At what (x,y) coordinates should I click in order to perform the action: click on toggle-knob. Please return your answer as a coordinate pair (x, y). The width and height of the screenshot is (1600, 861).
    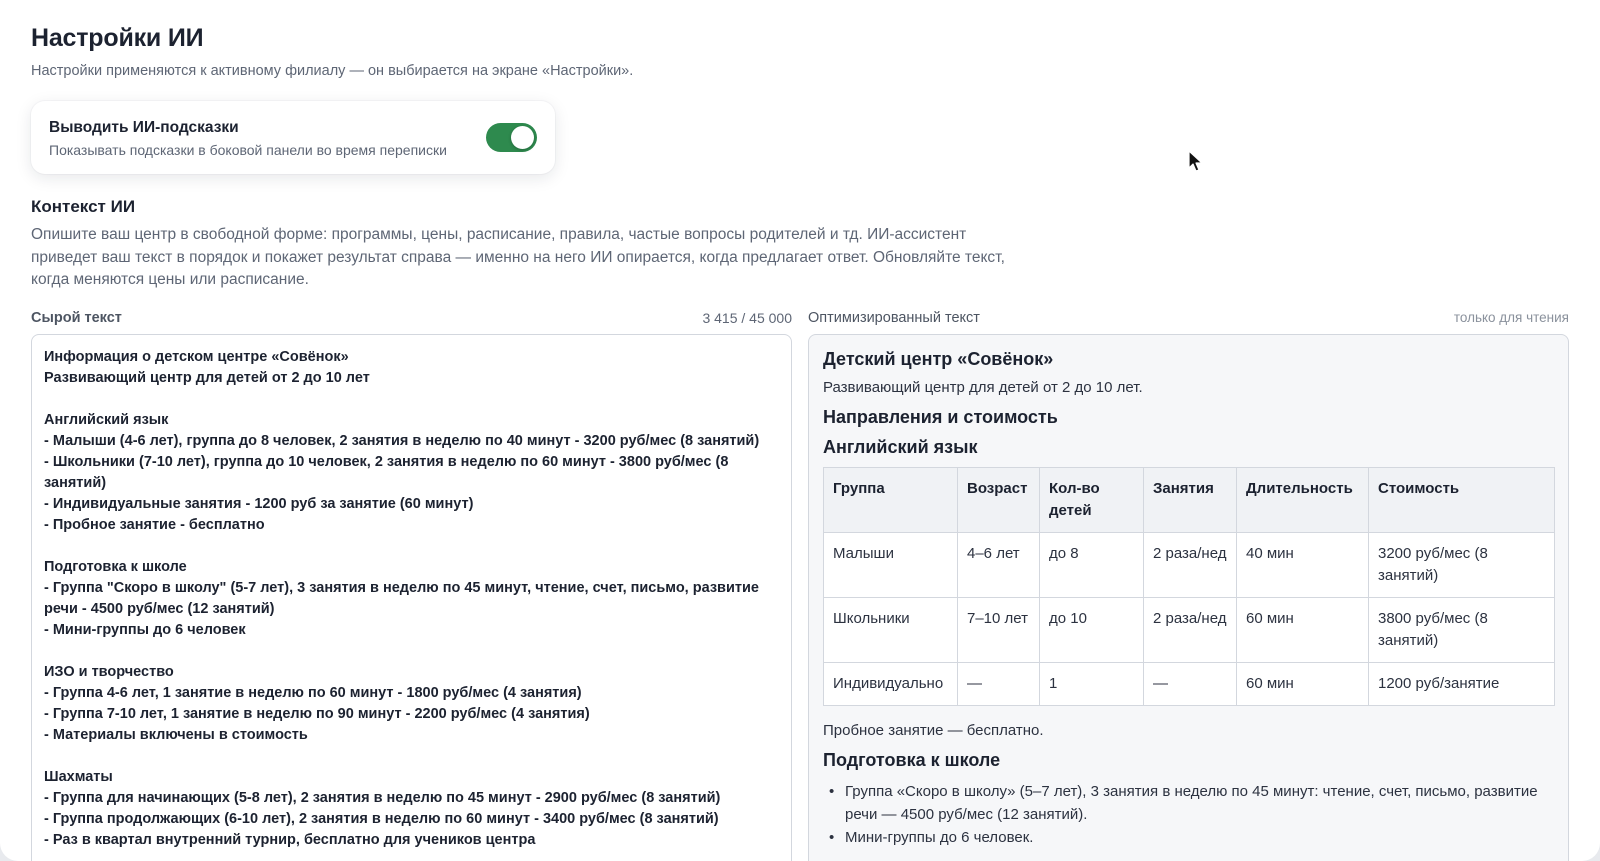
    Looking at the image, I should click on (522, 137).